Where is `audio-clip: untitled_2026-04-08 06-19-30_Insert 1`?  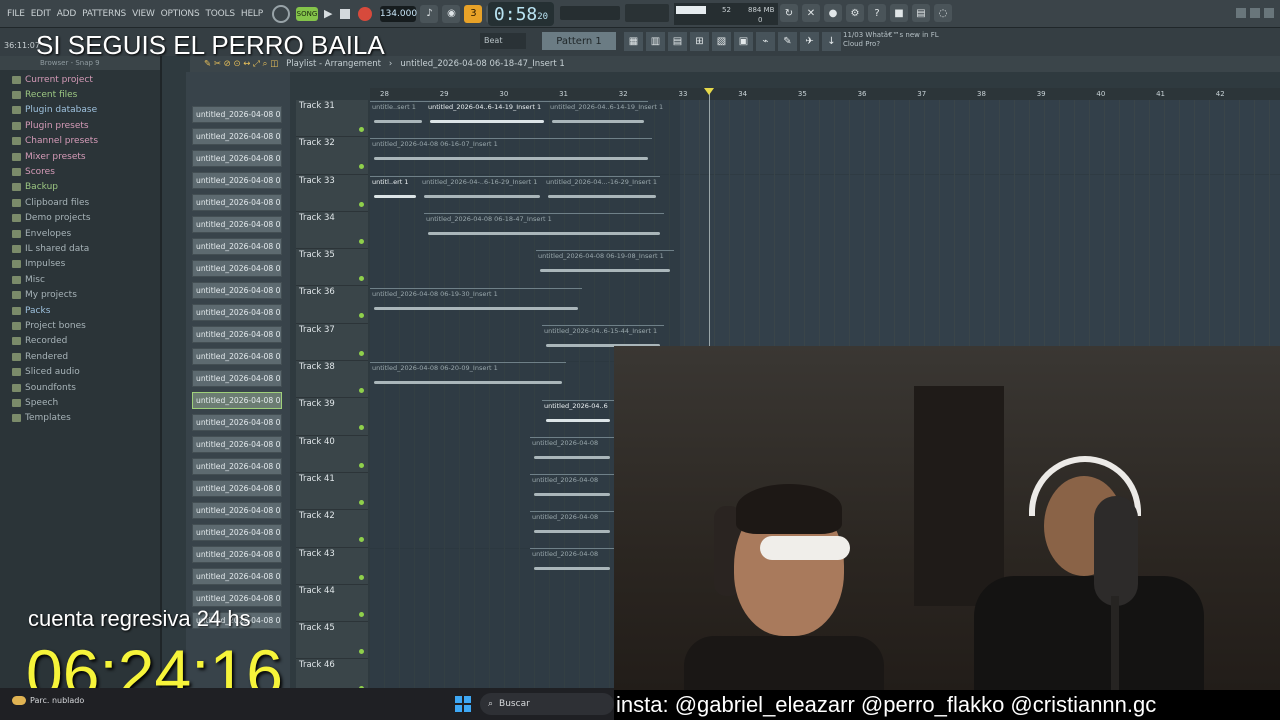
audio-clip: untitled_2026-04-08 06-19-30_Insert 1 is located at coordinates (476, 305).